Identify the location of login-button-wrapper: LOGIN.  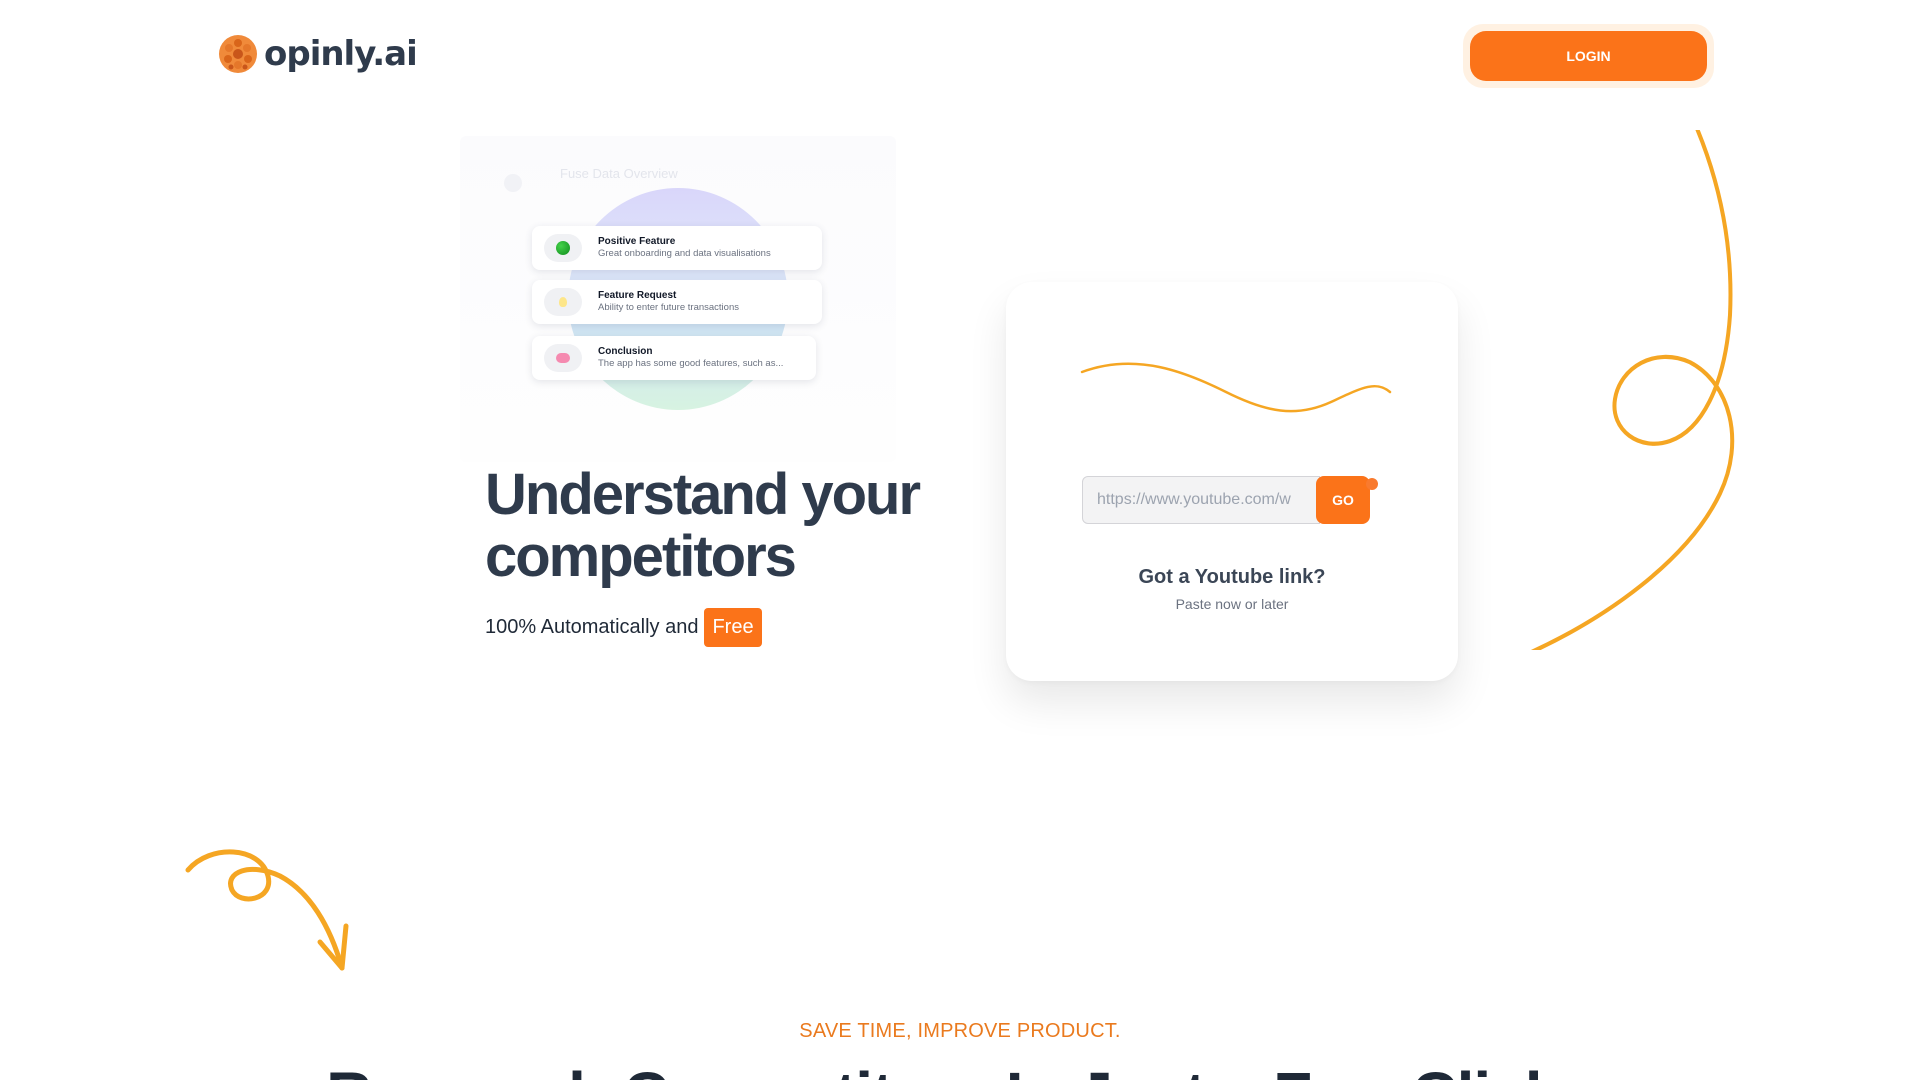
(1588, 56).